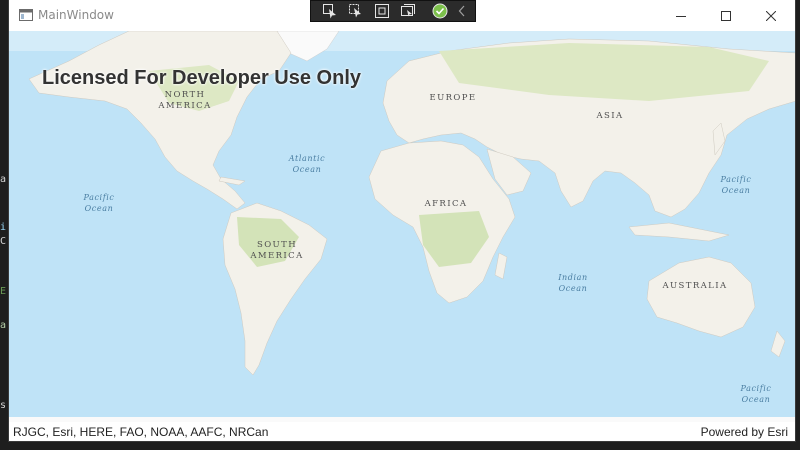  What do you see at coordinates (26, 15) in the screenshot?
I see `app-window-icon` at bounding box center [26, 15].